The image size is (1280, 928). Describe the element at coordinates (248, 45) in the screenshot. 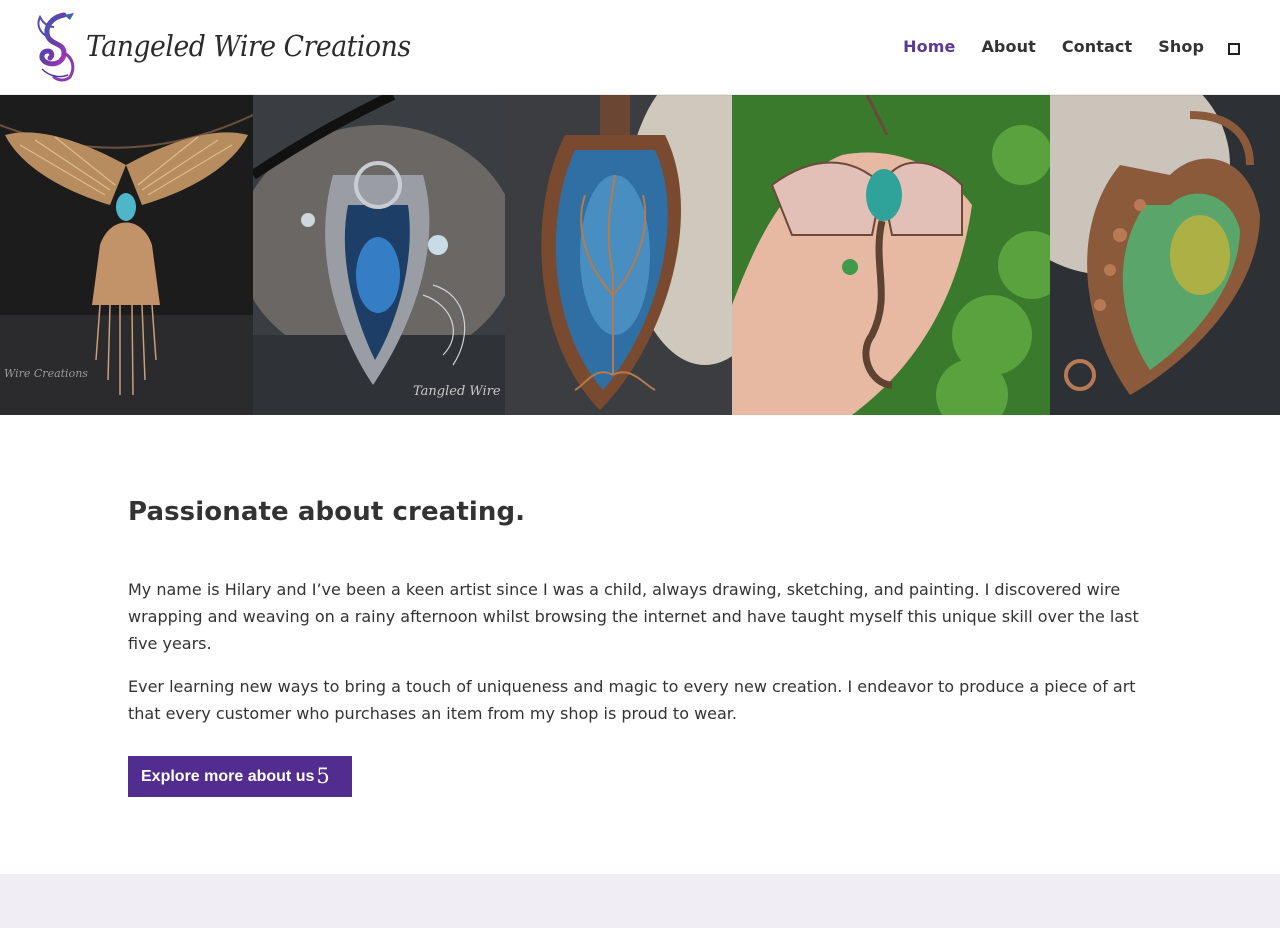

I see `brand-name: Tangeled Wire Creations` at that location.